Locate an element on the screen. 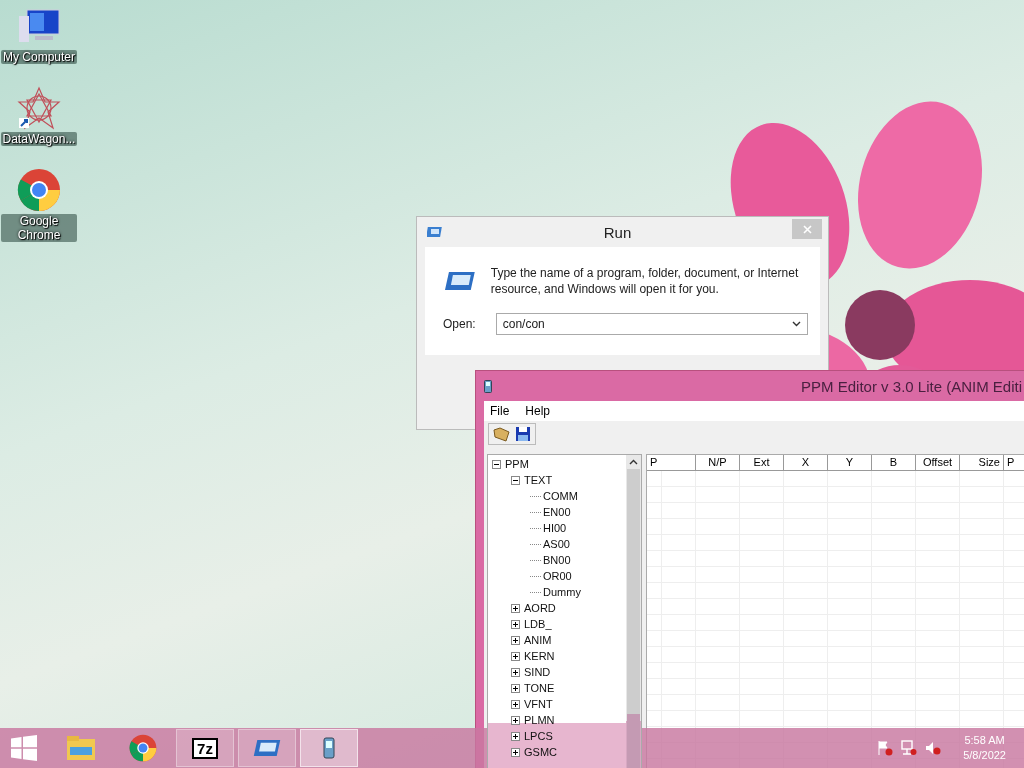 The height and width of the screenshot is (768, 1024). menu-item: File is located at coordinates (500, 411).